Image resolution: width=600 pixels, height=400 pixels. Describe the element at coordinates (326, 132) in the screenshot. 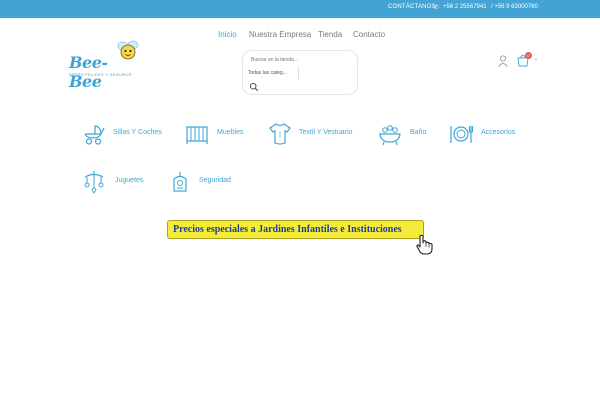

I see `category-label: Textil Y Vestuario` at that location.